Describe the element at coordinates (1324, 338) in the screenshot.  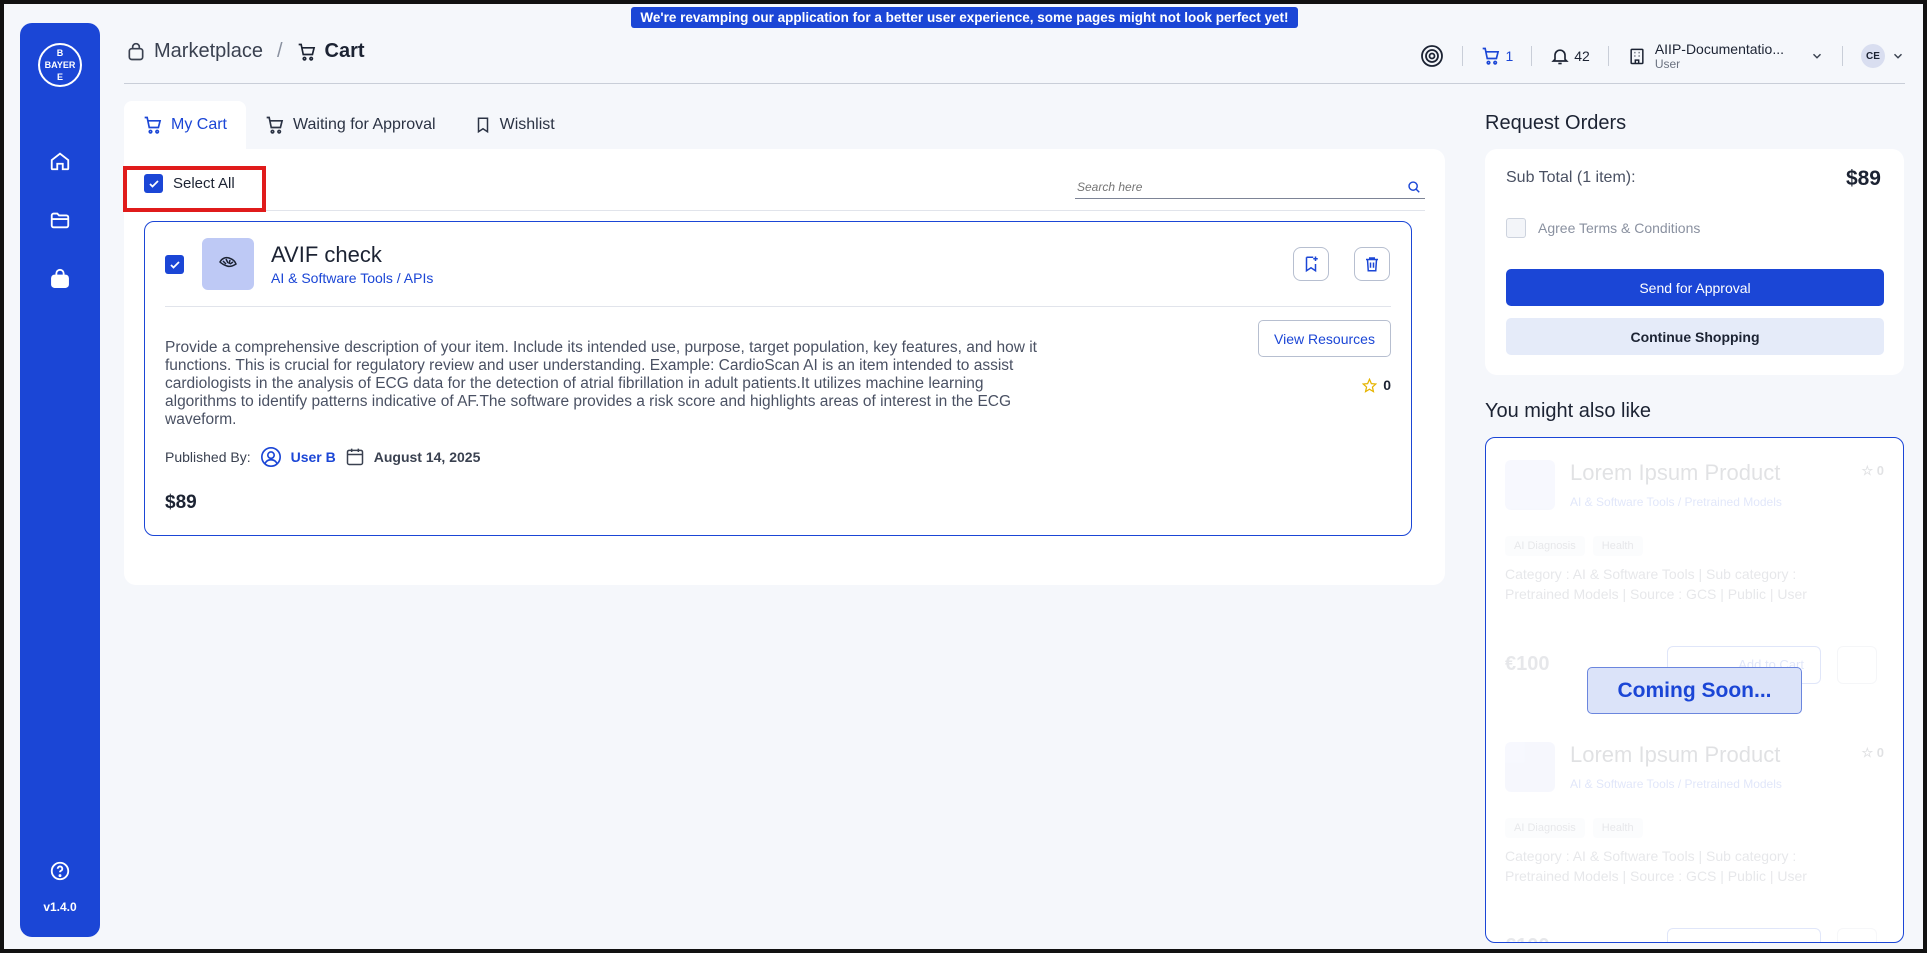
I see `view-resources-button: View Resources` at that location.